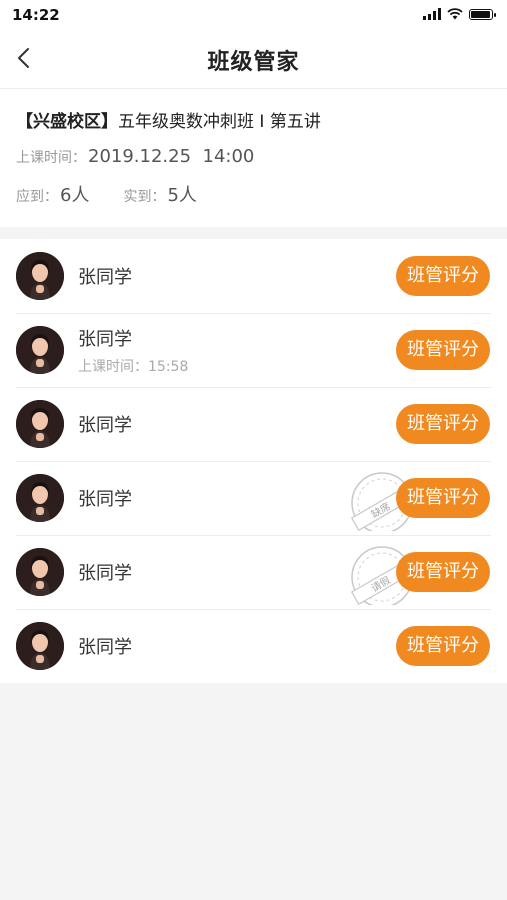  I want to click on student-row: 张同学 请假 班管评分, so click(253, 572).